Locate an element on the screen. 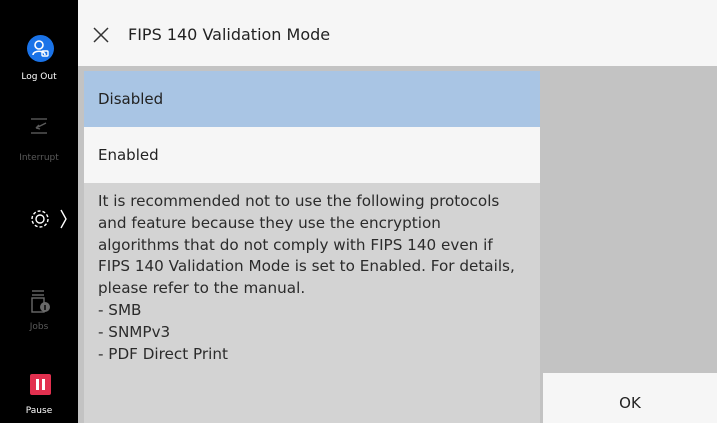 Image resolution: width=717 pixels, height=423 pixels. jobs-info-icon is located at coordinates (40, 301).